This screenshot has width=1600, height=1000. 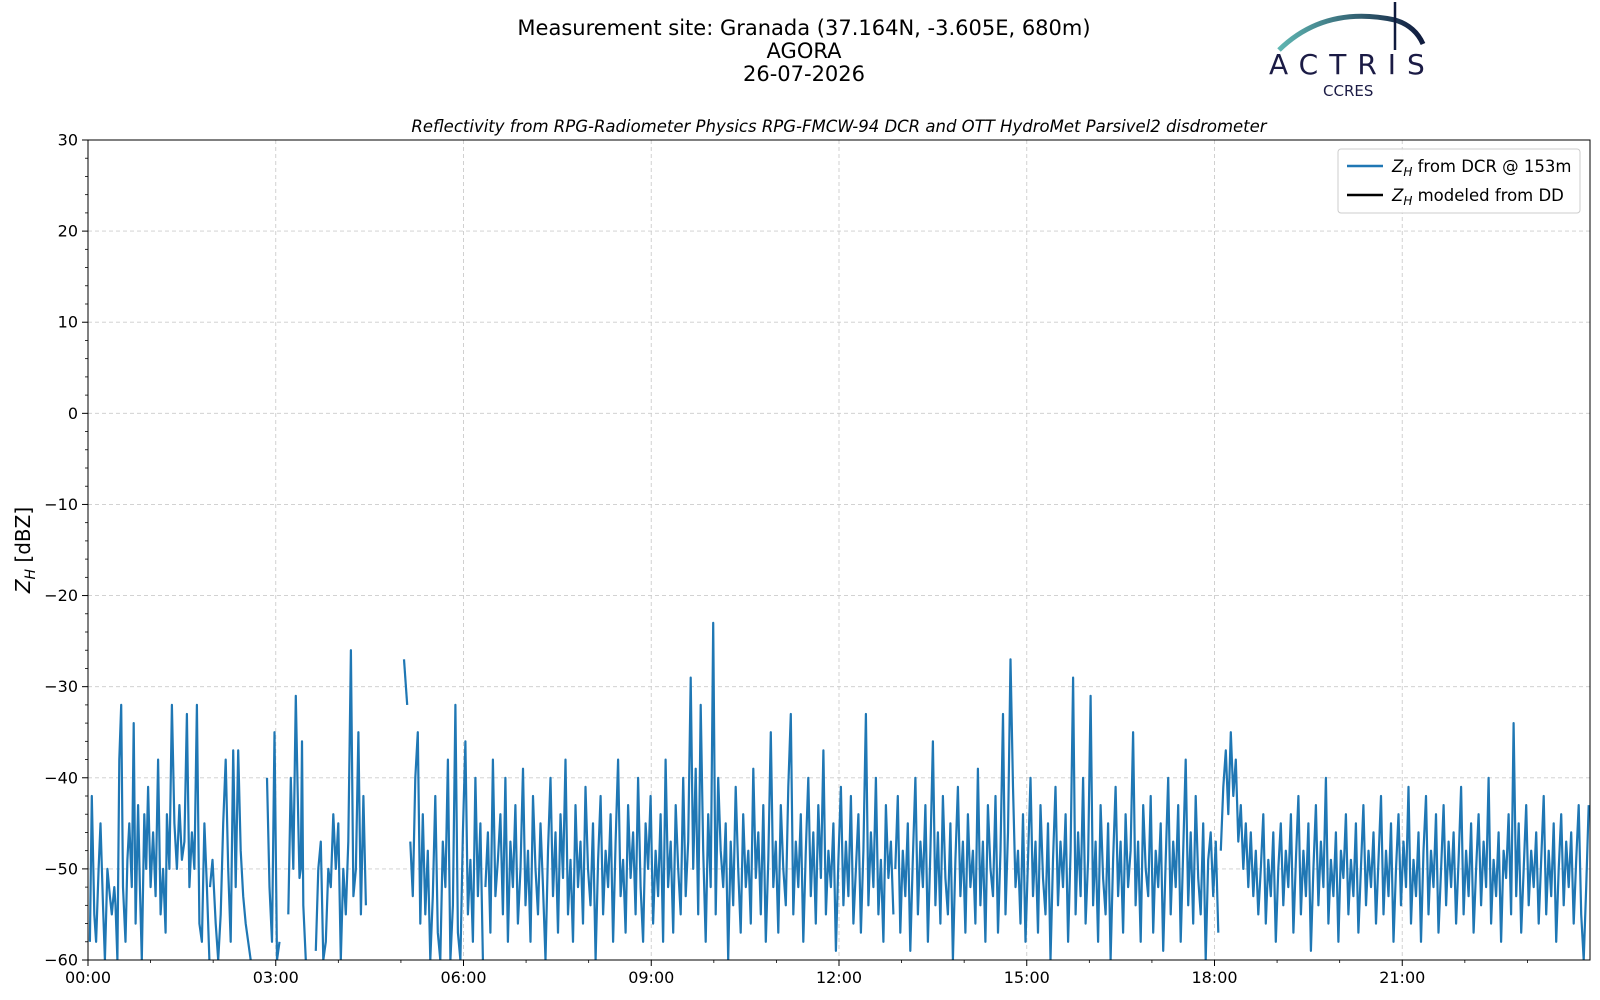 What do you see at coordinates (276, 977) in the screenshot?
I see `x-tick-label: 03:00` at bounding box center [276, 977].